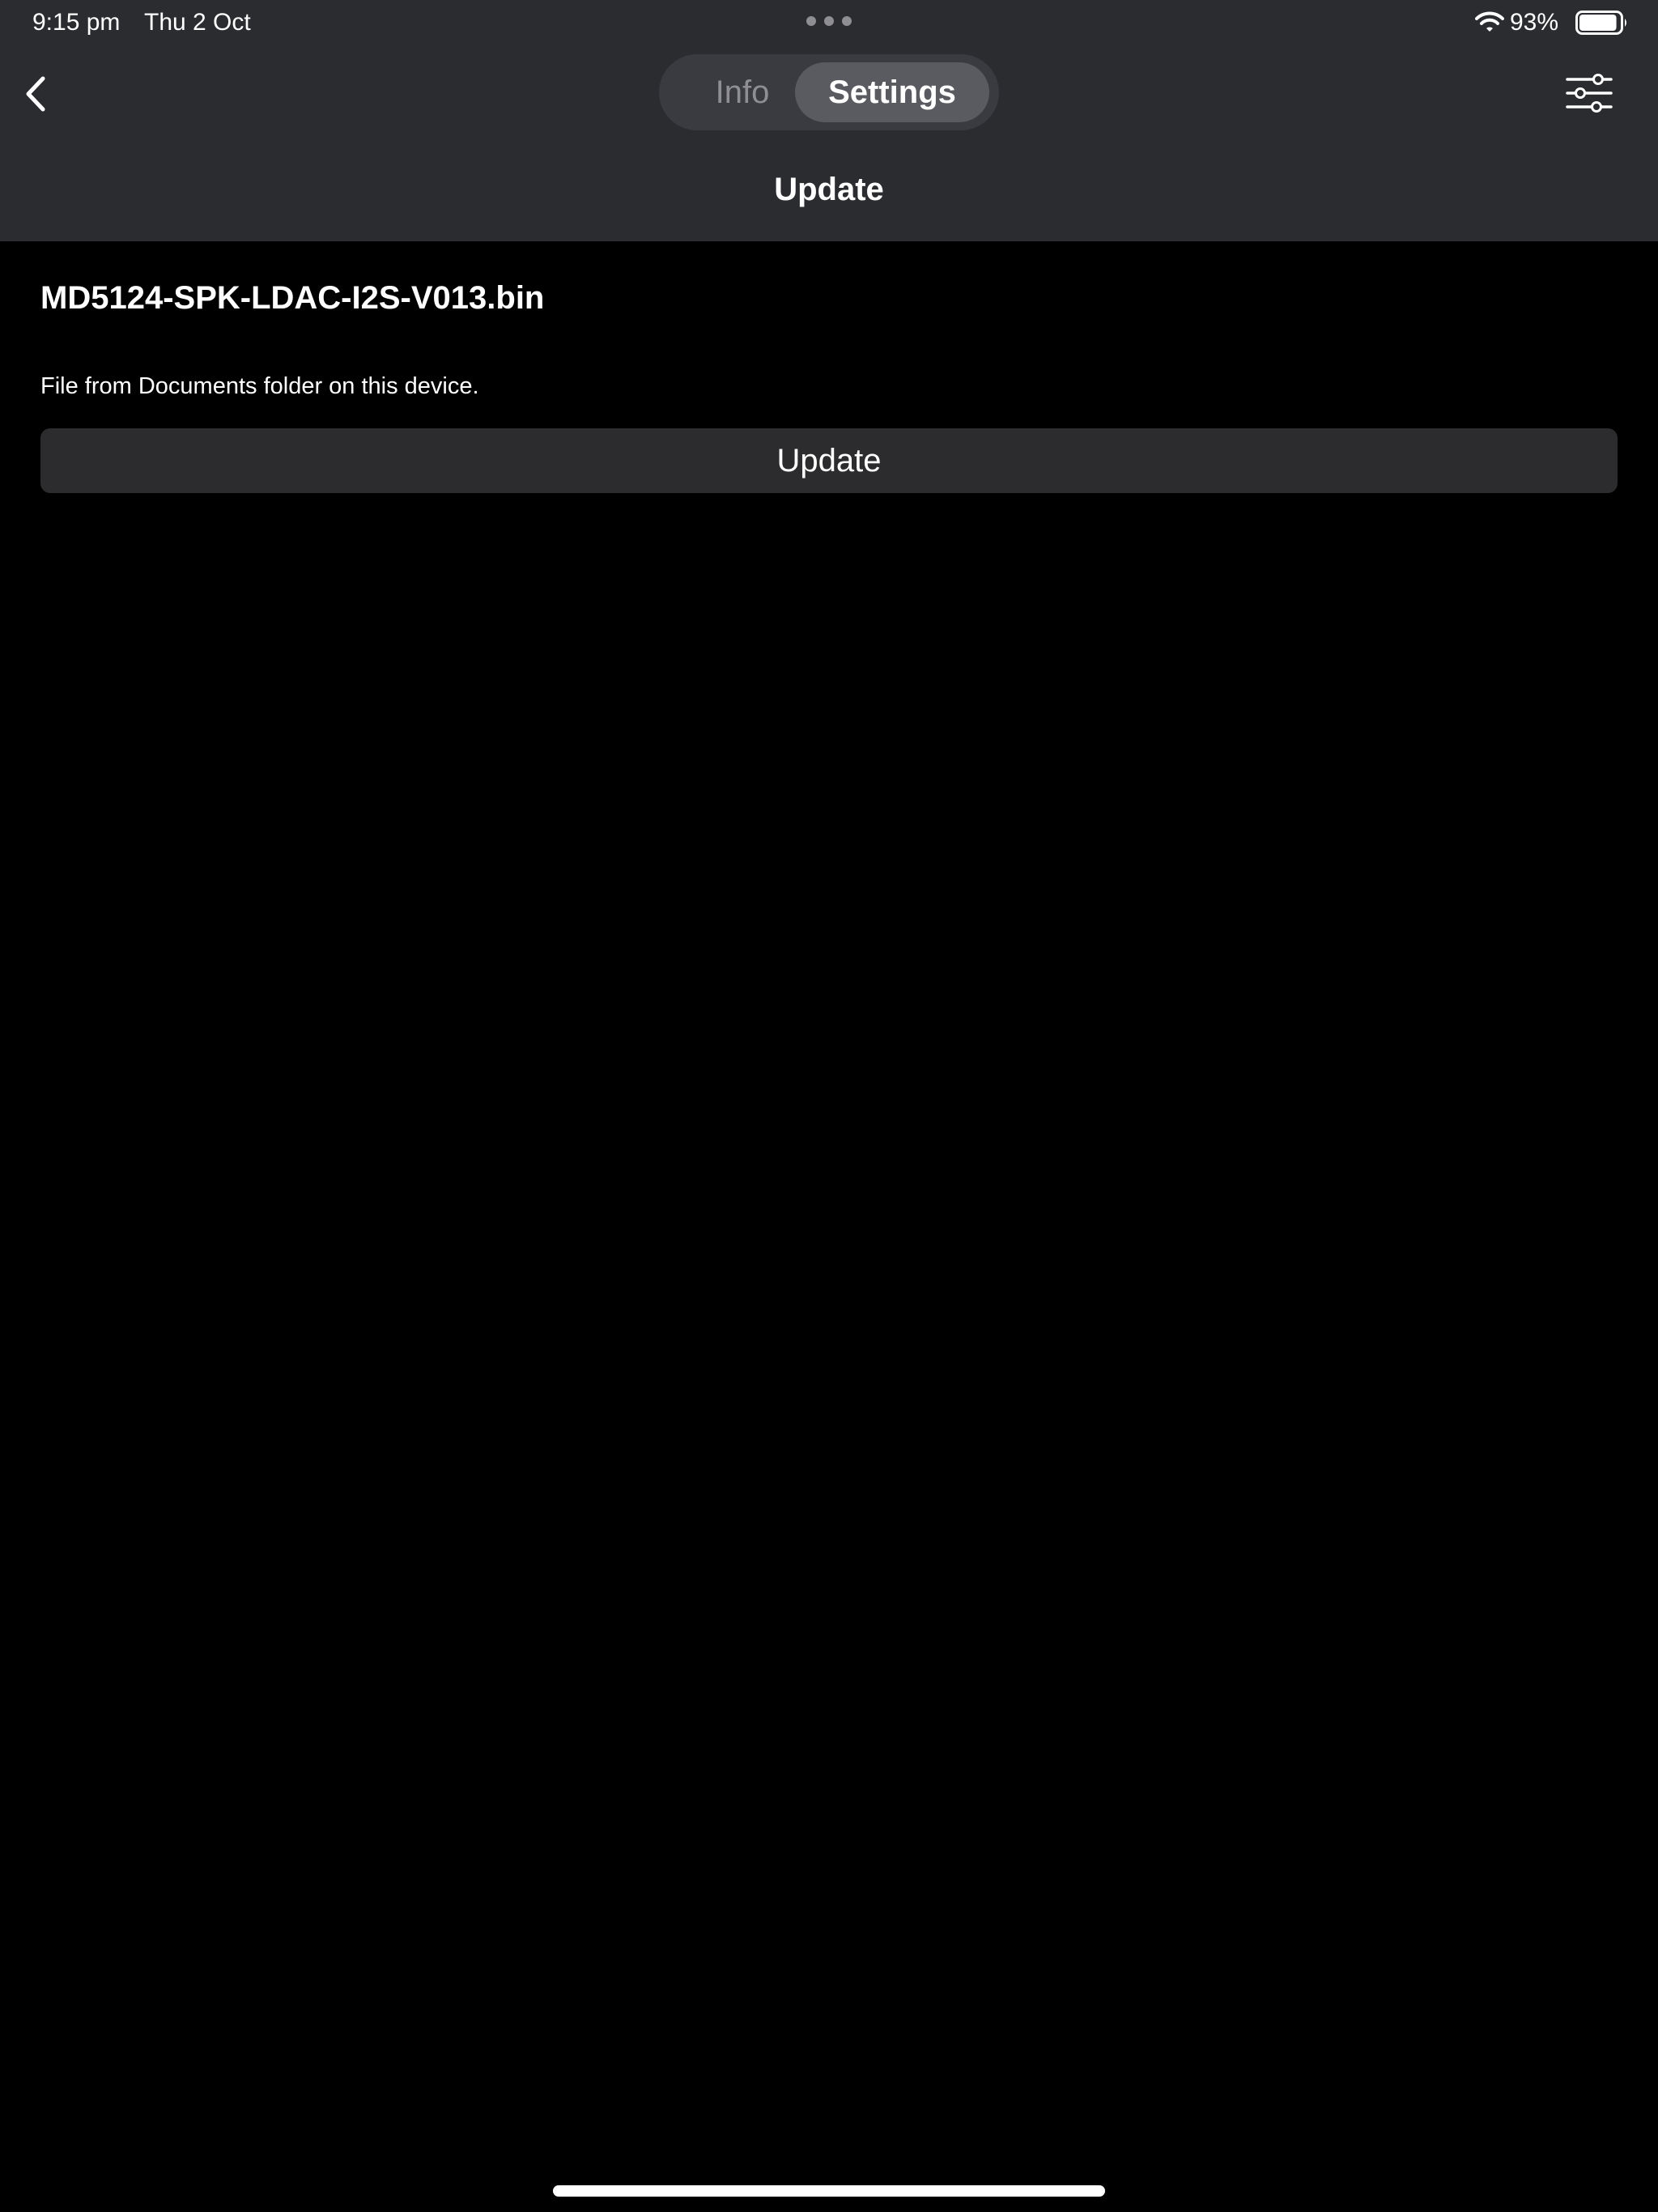 This screenshot has height=2212, width=1658. What do you see at coordinates (829, 2191) in the screenshot?
I see `home-indicator` at bounding box center [829, 2191].